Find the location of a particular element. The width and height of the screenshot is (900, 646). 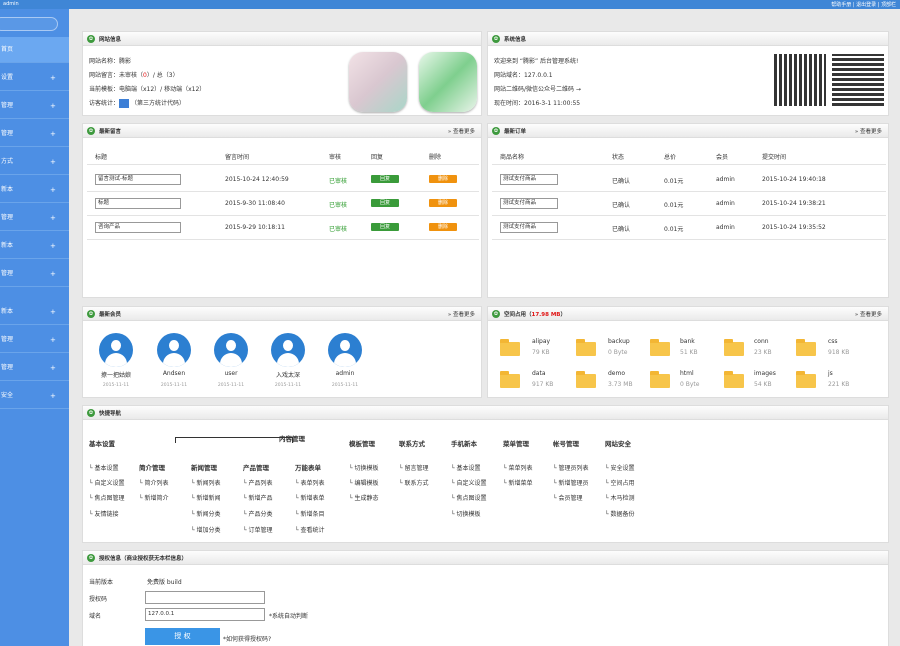

member-name: 撩一把姑娘 is located at coordinates (116, 374).